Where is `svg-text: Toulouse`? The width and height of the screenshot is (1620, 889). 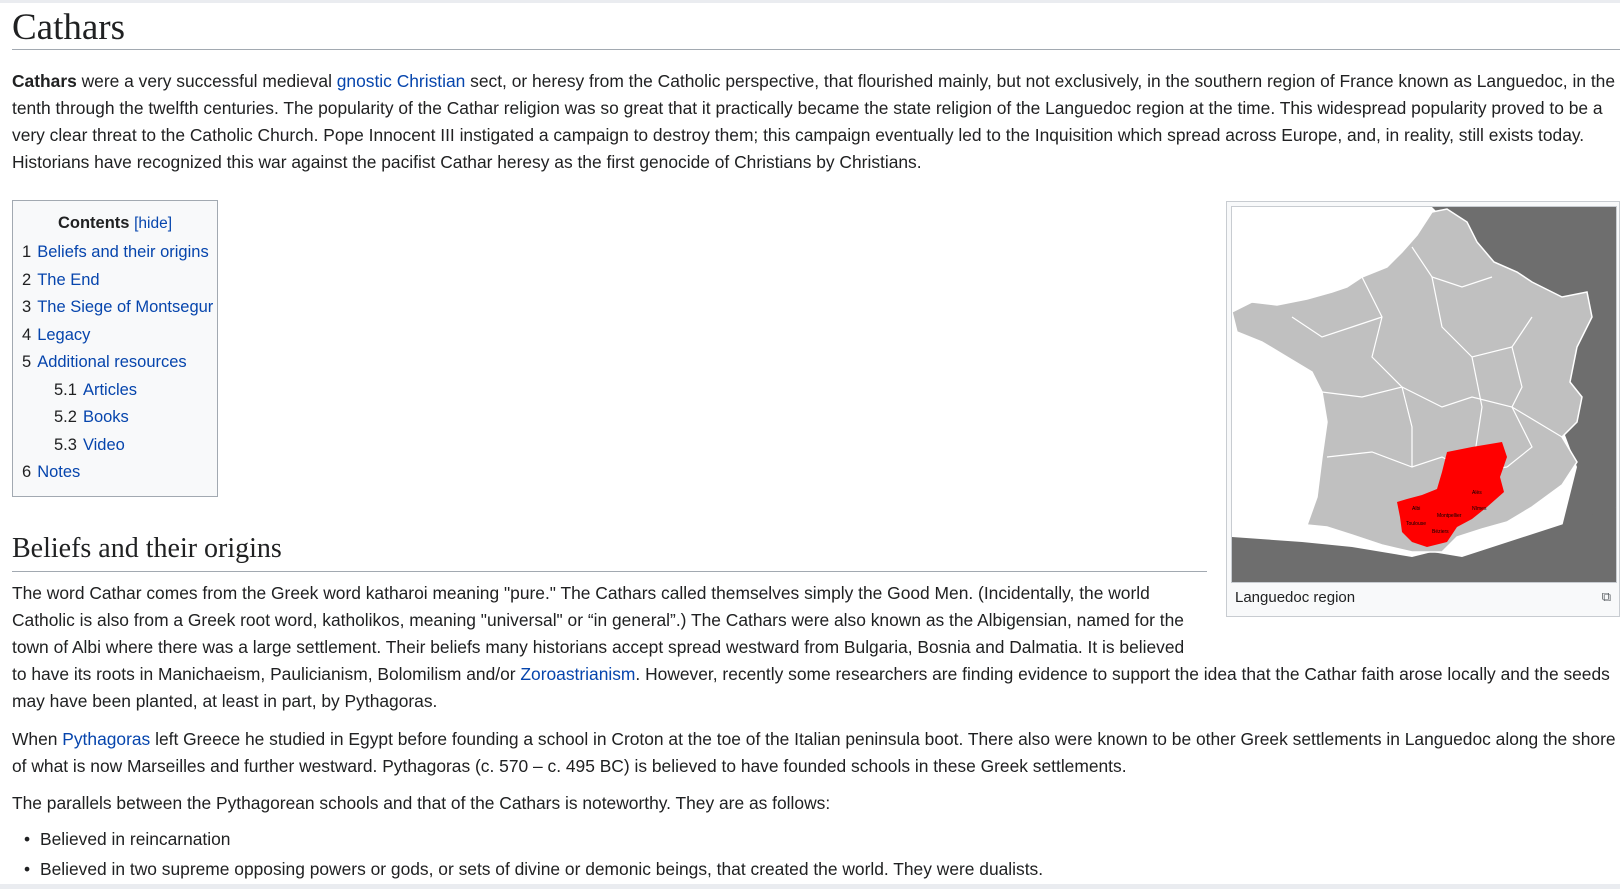 svg-text: Toulouse is located at coordinates (1416, 524).